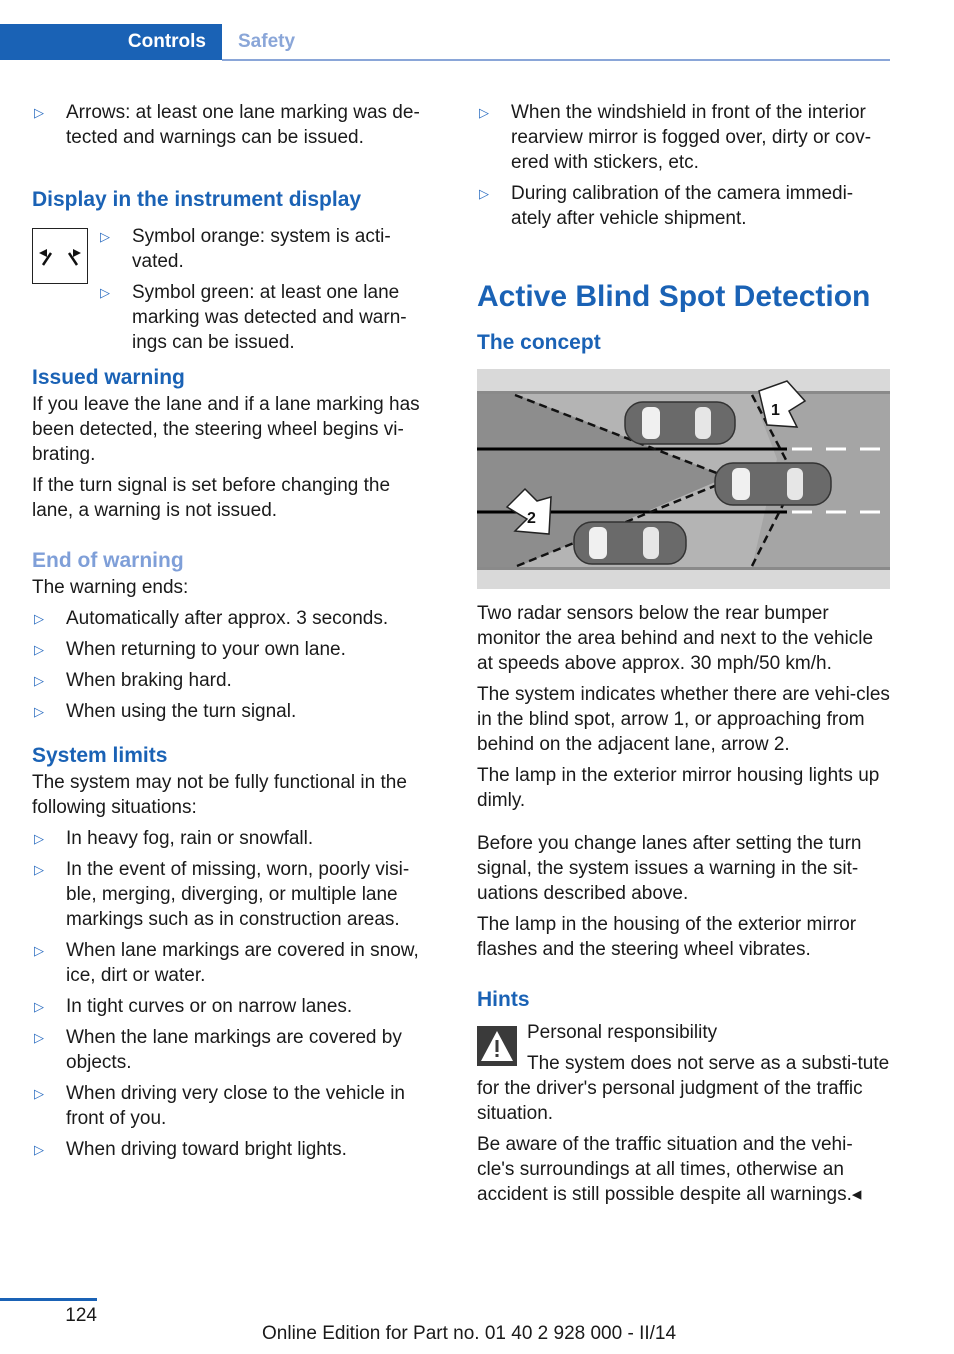  Describe the element at coordinates (190, 1149) in the screenshot. I see `list-item: ▷ When driving toward bright lights.` at that location.